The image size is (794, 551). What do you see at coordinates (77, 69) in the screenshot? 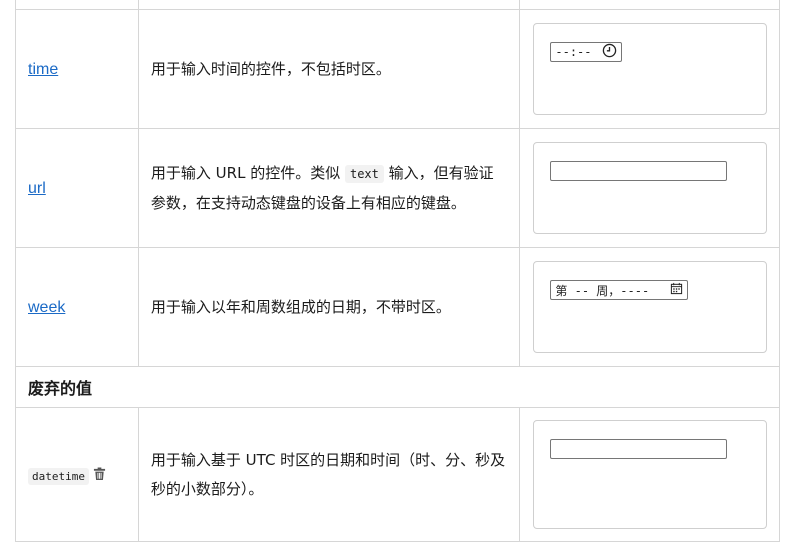
I see `type-name-cell: time` at bounding box center [77, 69].